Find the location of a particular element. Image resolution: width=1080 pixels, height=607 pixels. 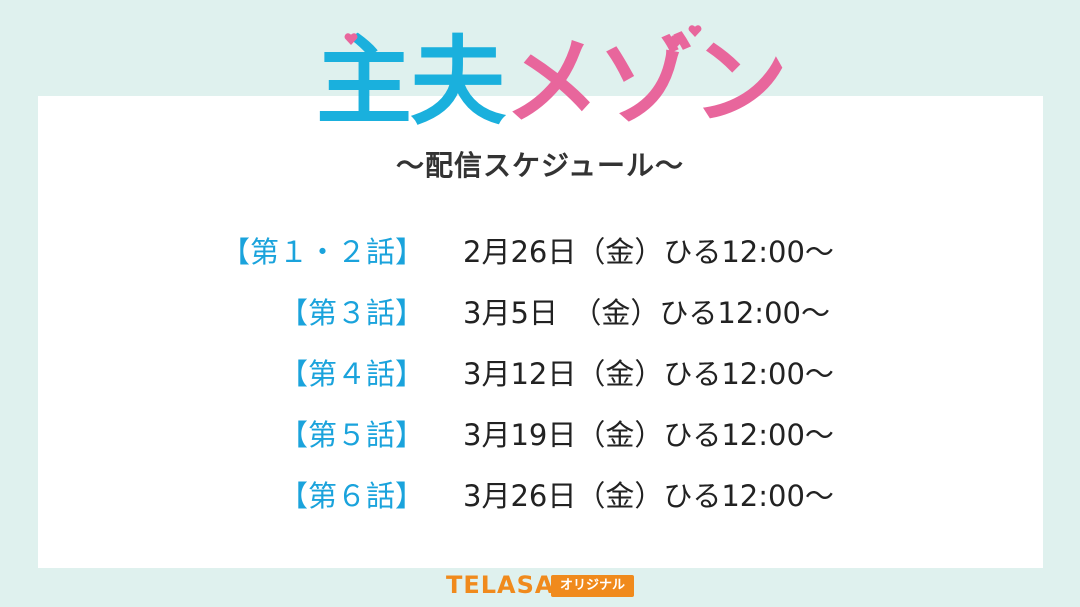

episode-label: 【第３話】 is located at coordinates (351, 313).